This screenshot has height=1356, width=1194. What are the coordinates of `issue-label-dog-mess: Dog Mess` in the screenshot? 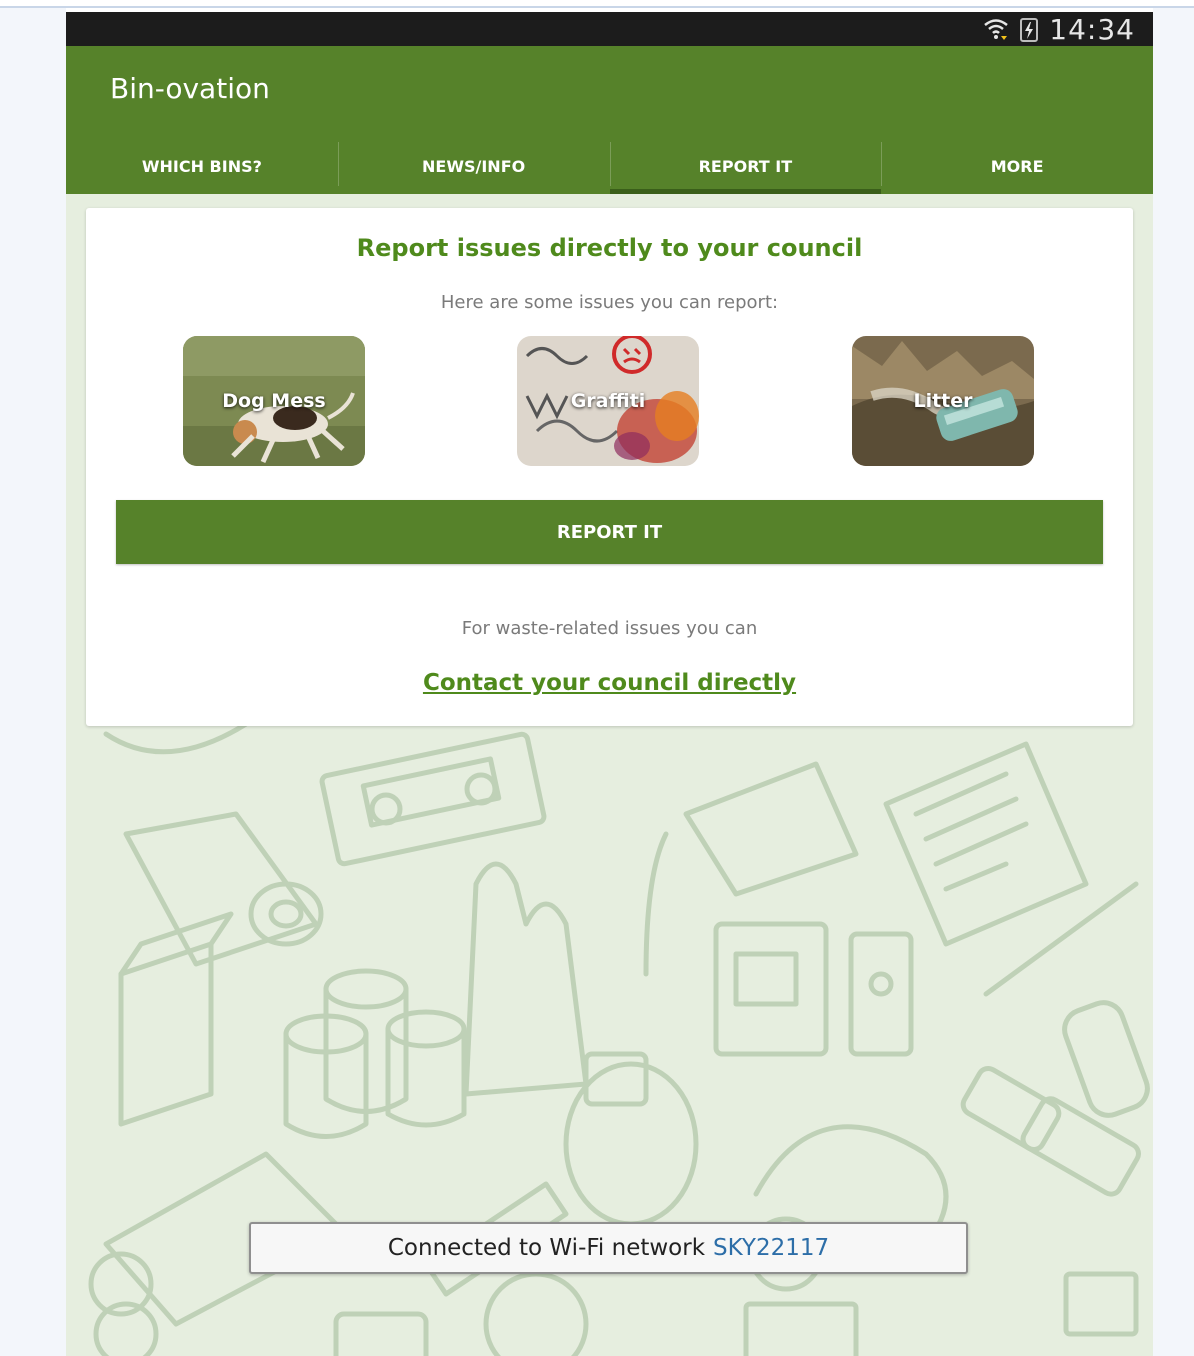 It's located at (274, 401).